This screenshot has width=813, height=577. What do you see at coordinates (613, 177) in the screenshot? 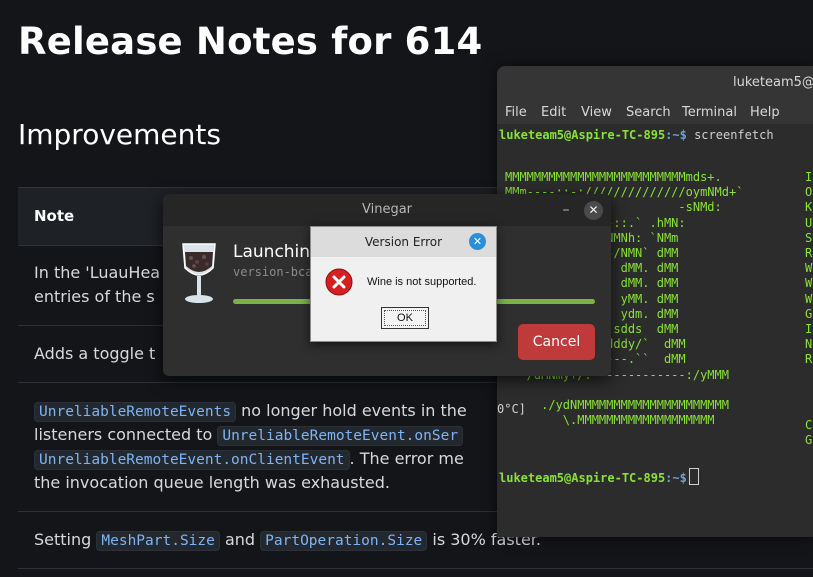
I see `art-line: MMMMMMMMMMMMMMMMMMMMMMMMMmds+.` at bounding box center [613, 177].